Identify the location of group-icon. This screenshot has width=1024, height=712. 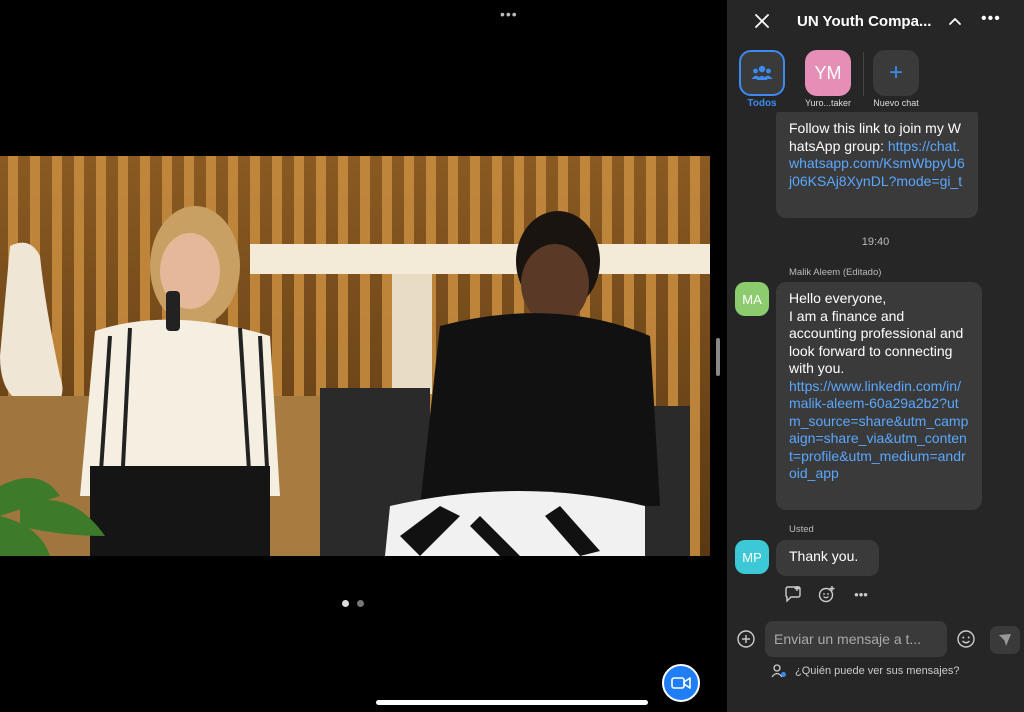
(762, 73).